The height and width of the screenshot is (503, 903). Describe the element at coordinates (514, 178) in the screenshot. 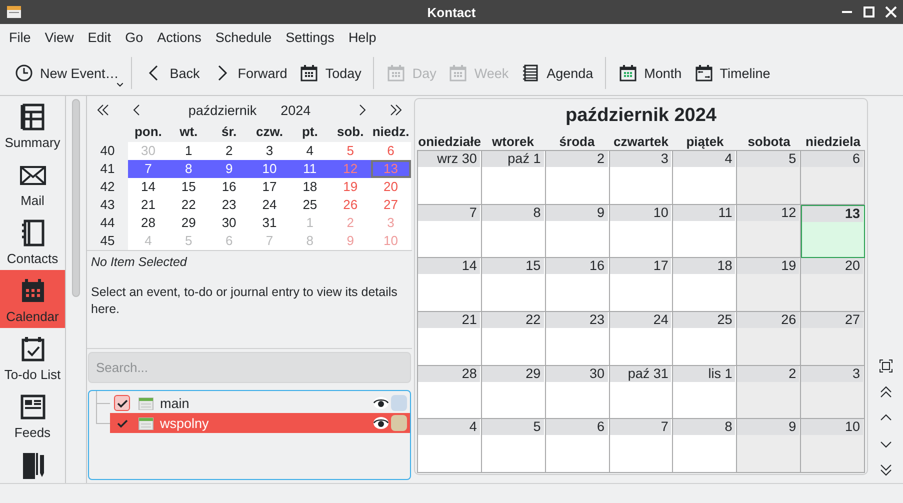

I see `day-cell: paź 1` at that location.